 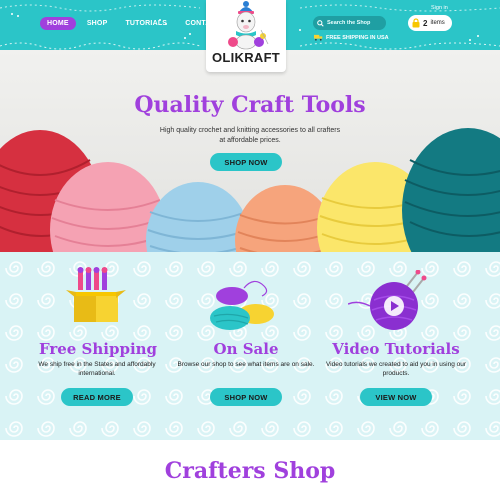 What do you see at coordinates (96, 294) in the screenshot?
I see `shipping-box-icon` at bounding box center [96, 294].